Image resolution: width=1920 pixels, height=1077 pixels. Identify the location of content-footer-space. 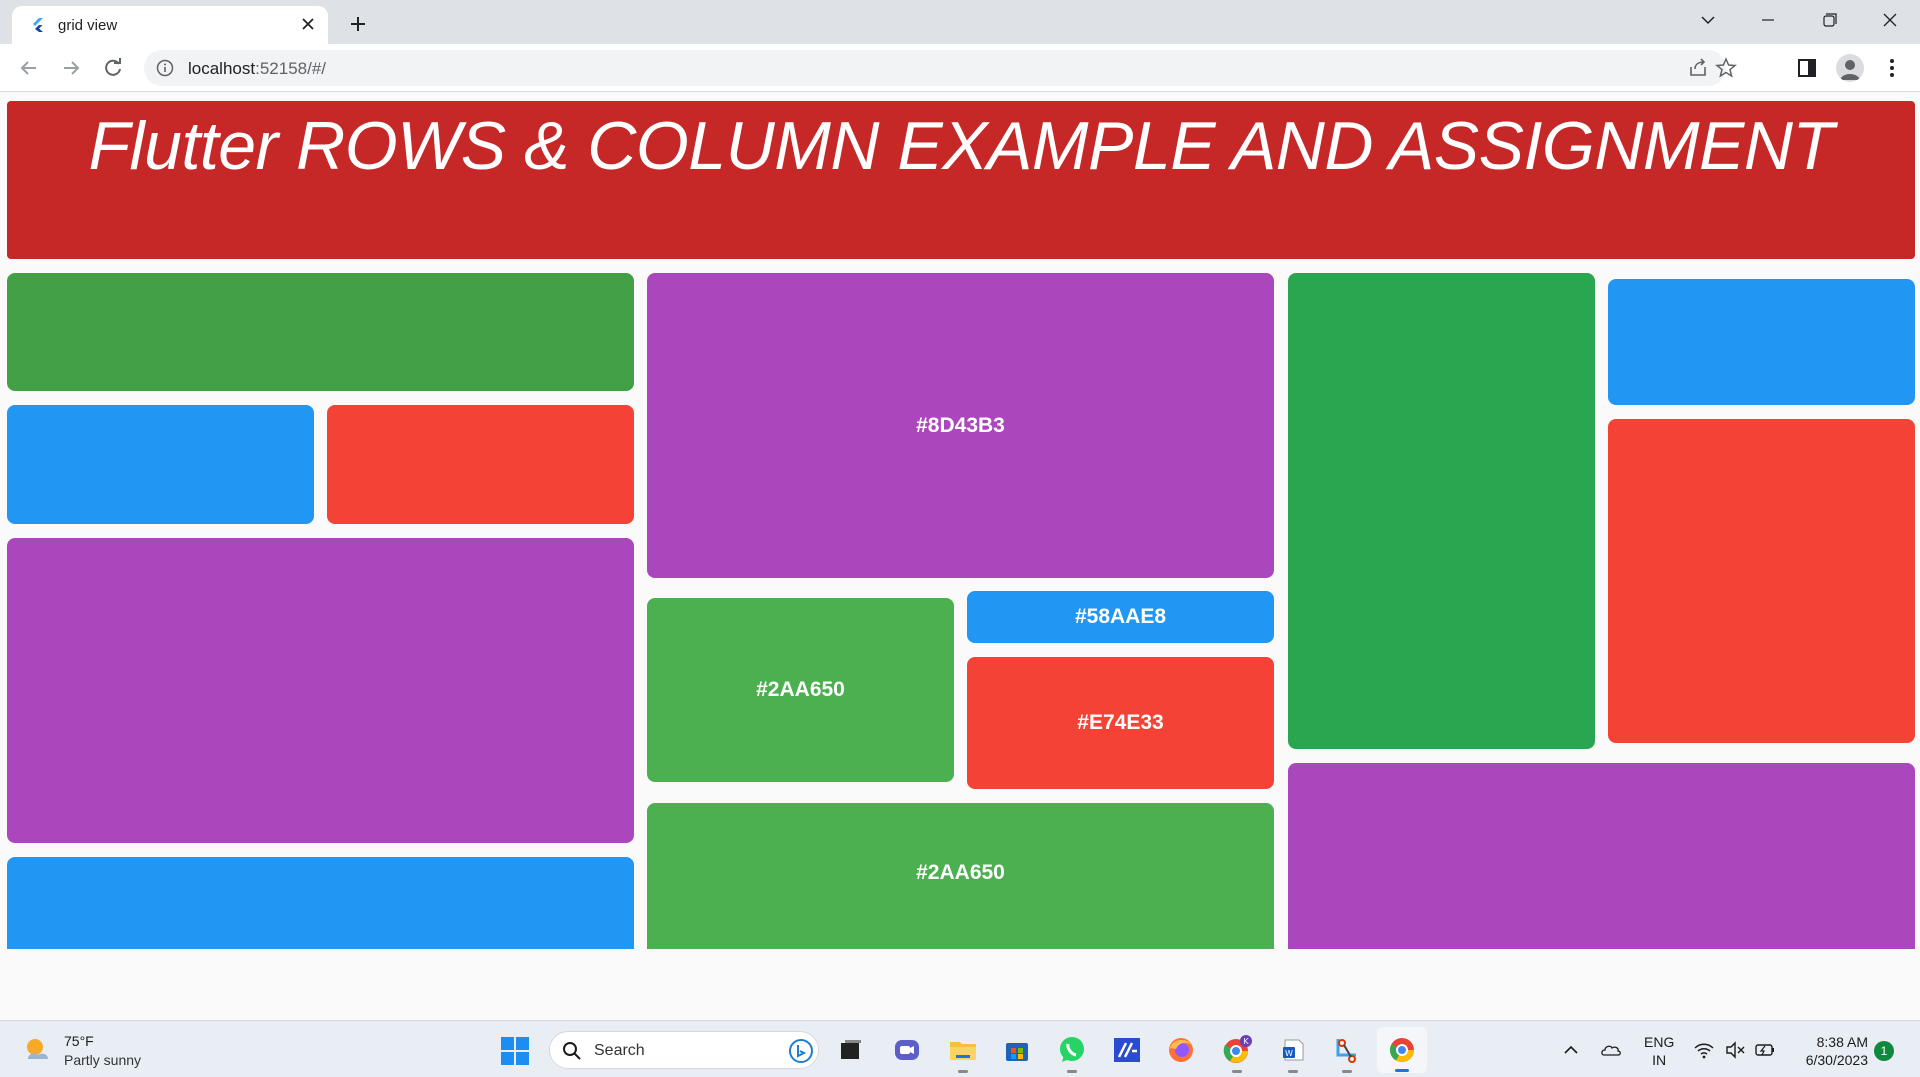
(960, 984).